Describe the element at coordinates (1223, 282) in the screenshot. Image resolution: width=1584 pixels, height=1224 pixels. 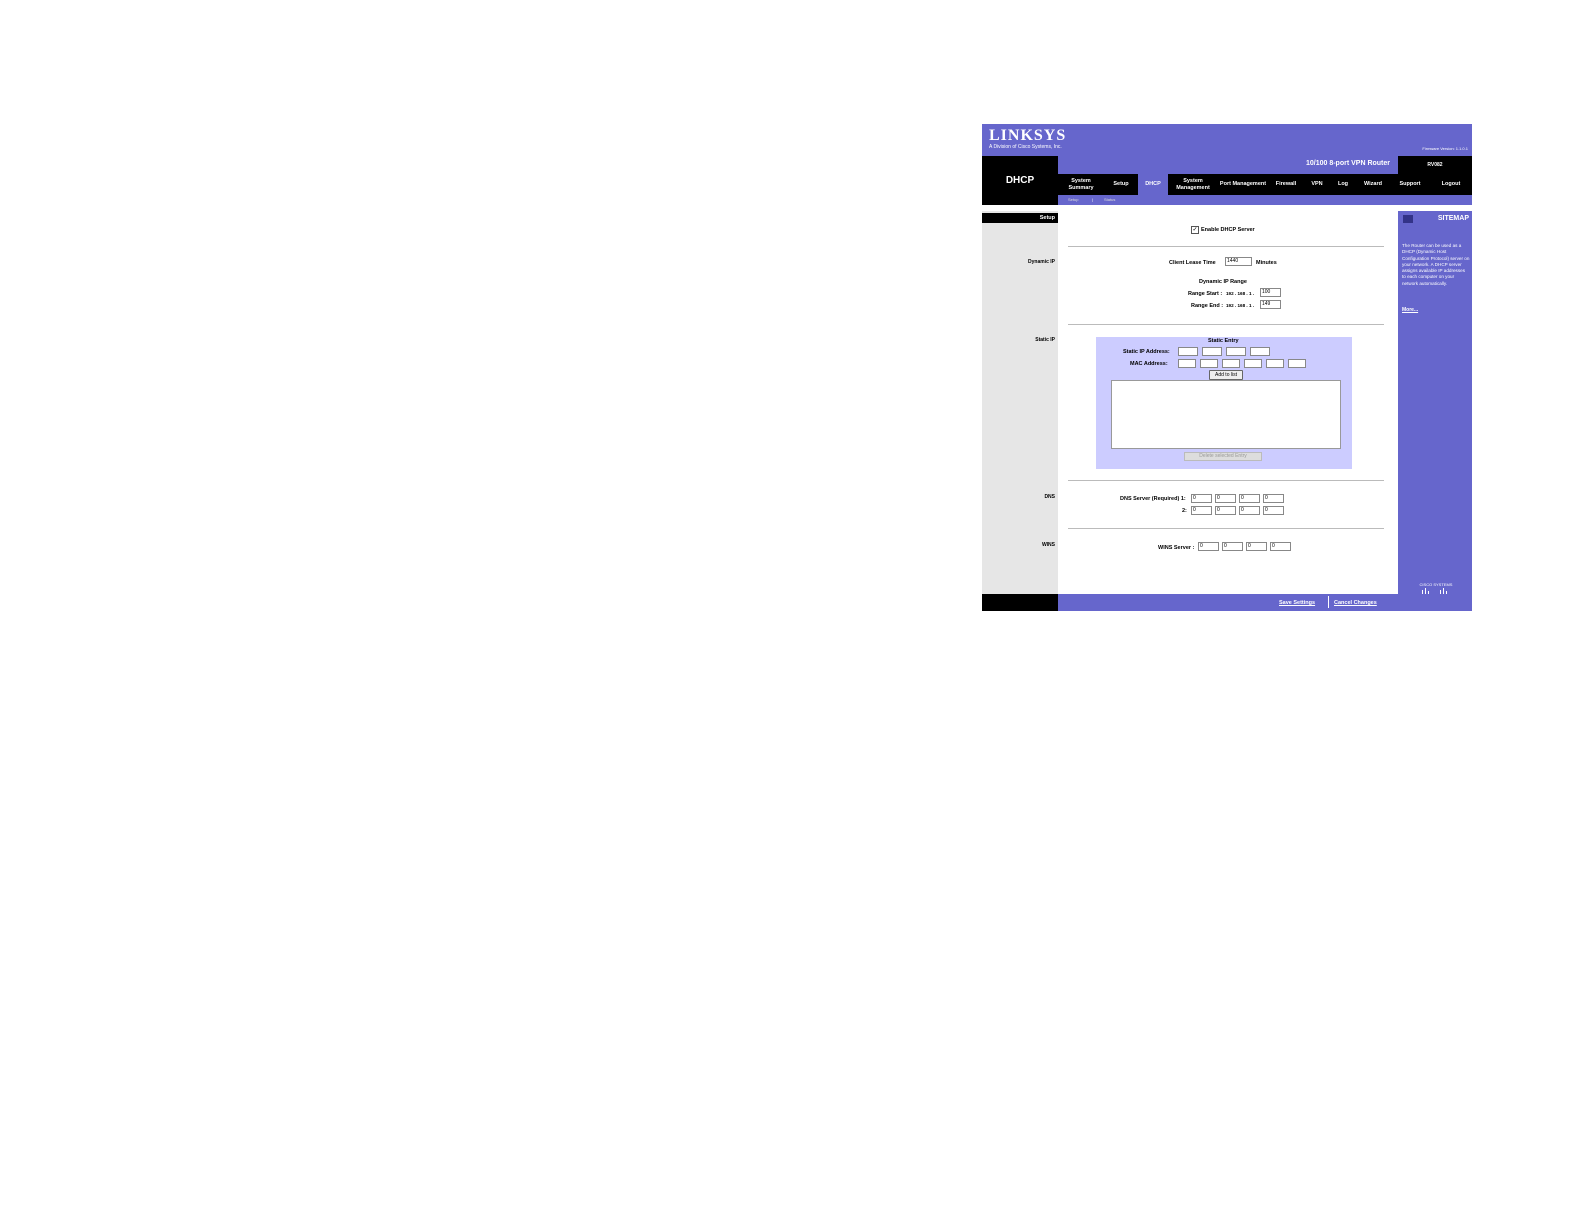
I see `range-title: Dynamic IP Range` at that location.